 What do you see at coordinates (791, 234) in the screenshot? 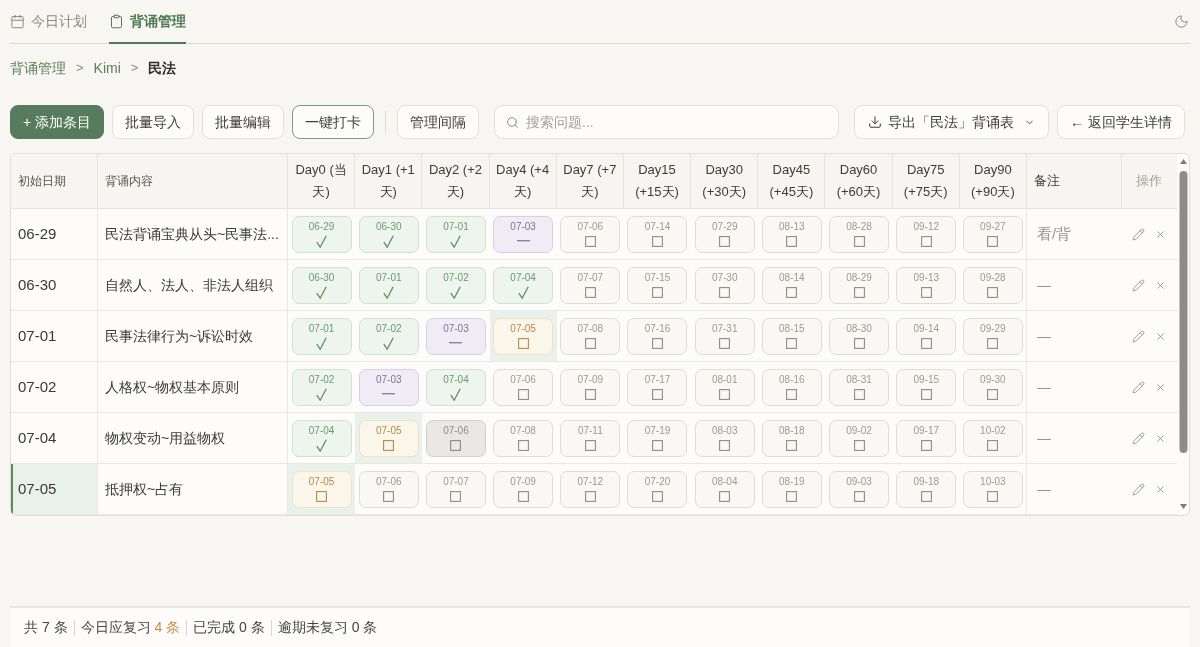
I see `review-toggle: 08-13` at bounding box center [791, 234].